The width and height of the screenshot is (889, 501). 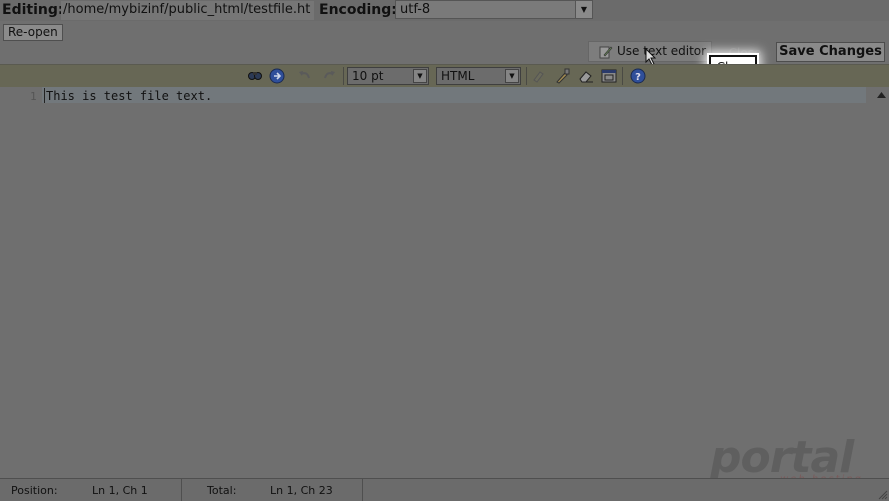 I want to click on reopen-button: Re-open, so click(x=33, y=32).